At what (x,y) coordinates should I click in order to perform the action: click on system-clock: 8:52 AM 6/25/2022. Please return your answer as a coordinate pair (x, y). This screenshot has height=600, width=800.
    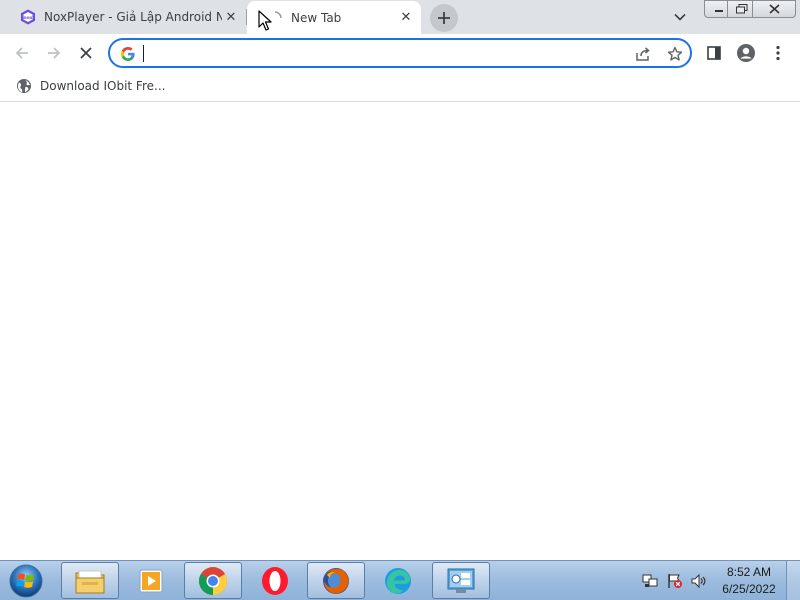
    Looking at the image, I should click on (749, 581).